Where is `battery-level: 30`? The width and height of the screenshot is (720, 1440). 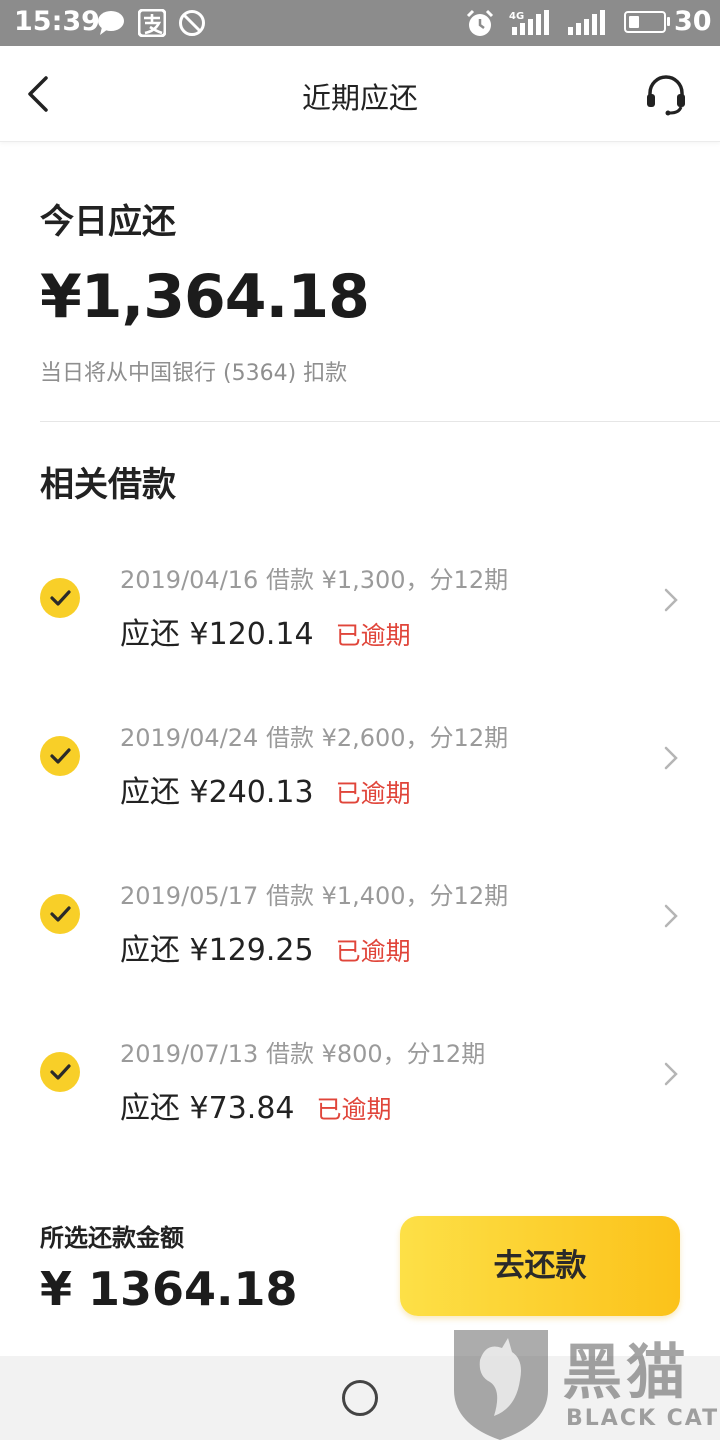 battery-level: 30 is located at coordinates (693, 21).